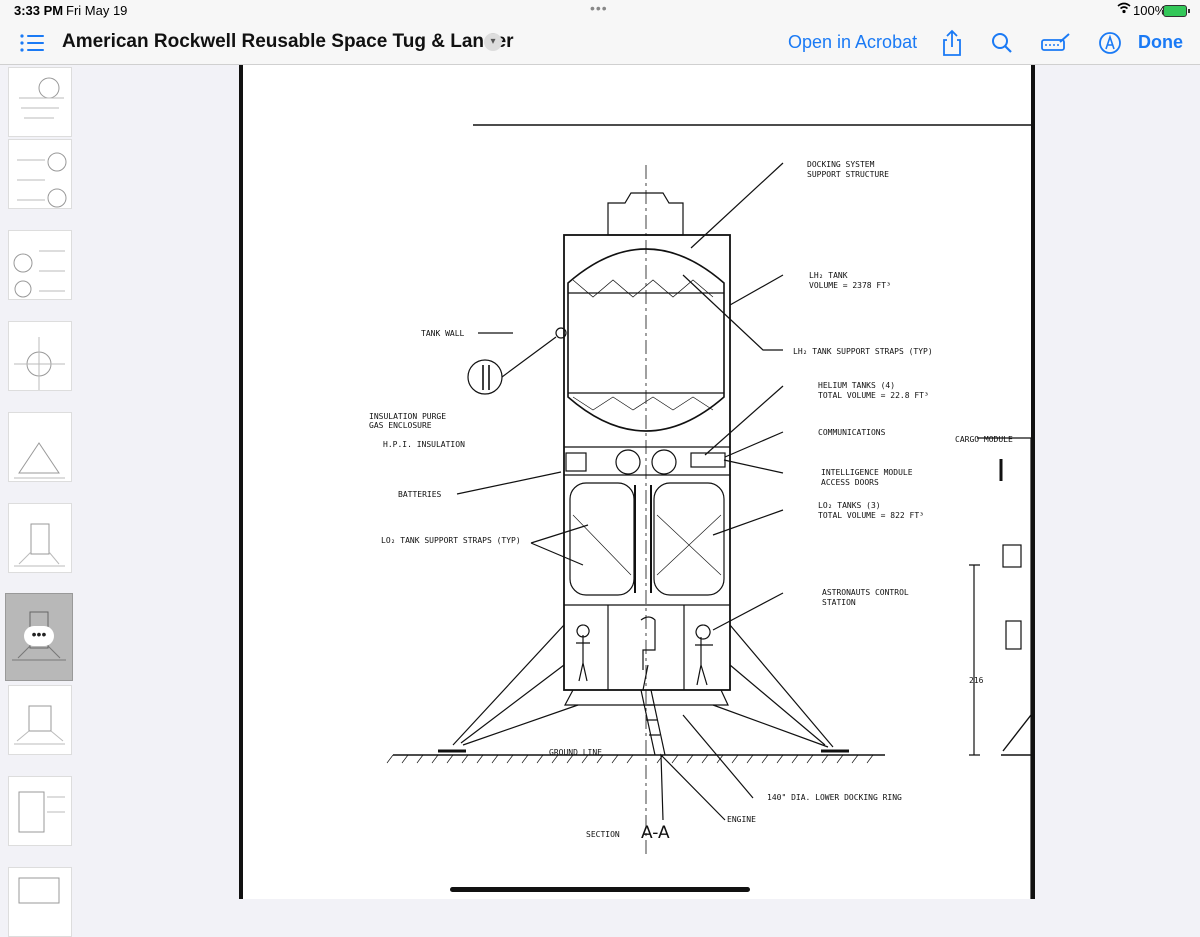 The image size is (1200, 937). Describe the element at coordinates (839, 602) in the screenshot. I see `label-astronauts-2: STATION` at that location.